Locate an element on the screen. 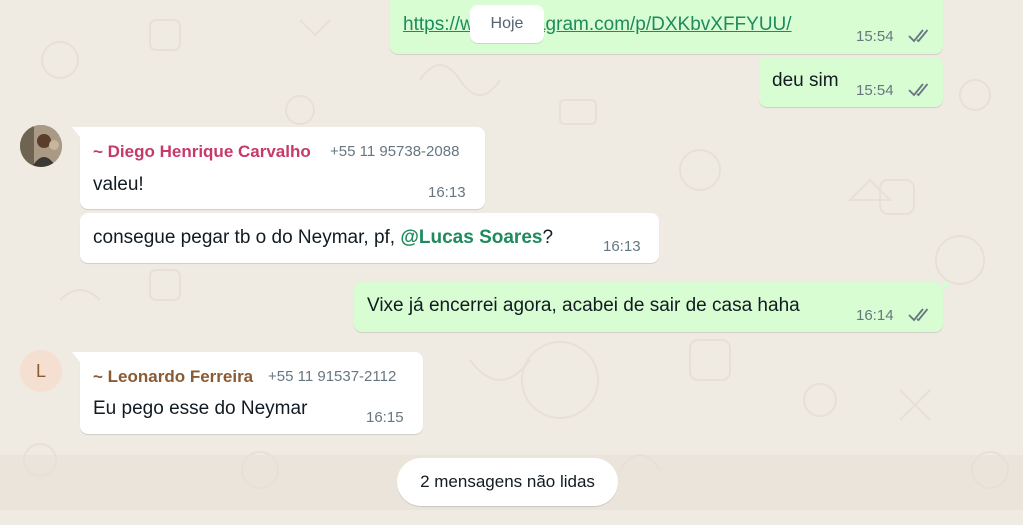 This screenshot has height=525, width=1023. unread-messages-banner: 2 mensagens não lidas is located at coordinates (507, 482).